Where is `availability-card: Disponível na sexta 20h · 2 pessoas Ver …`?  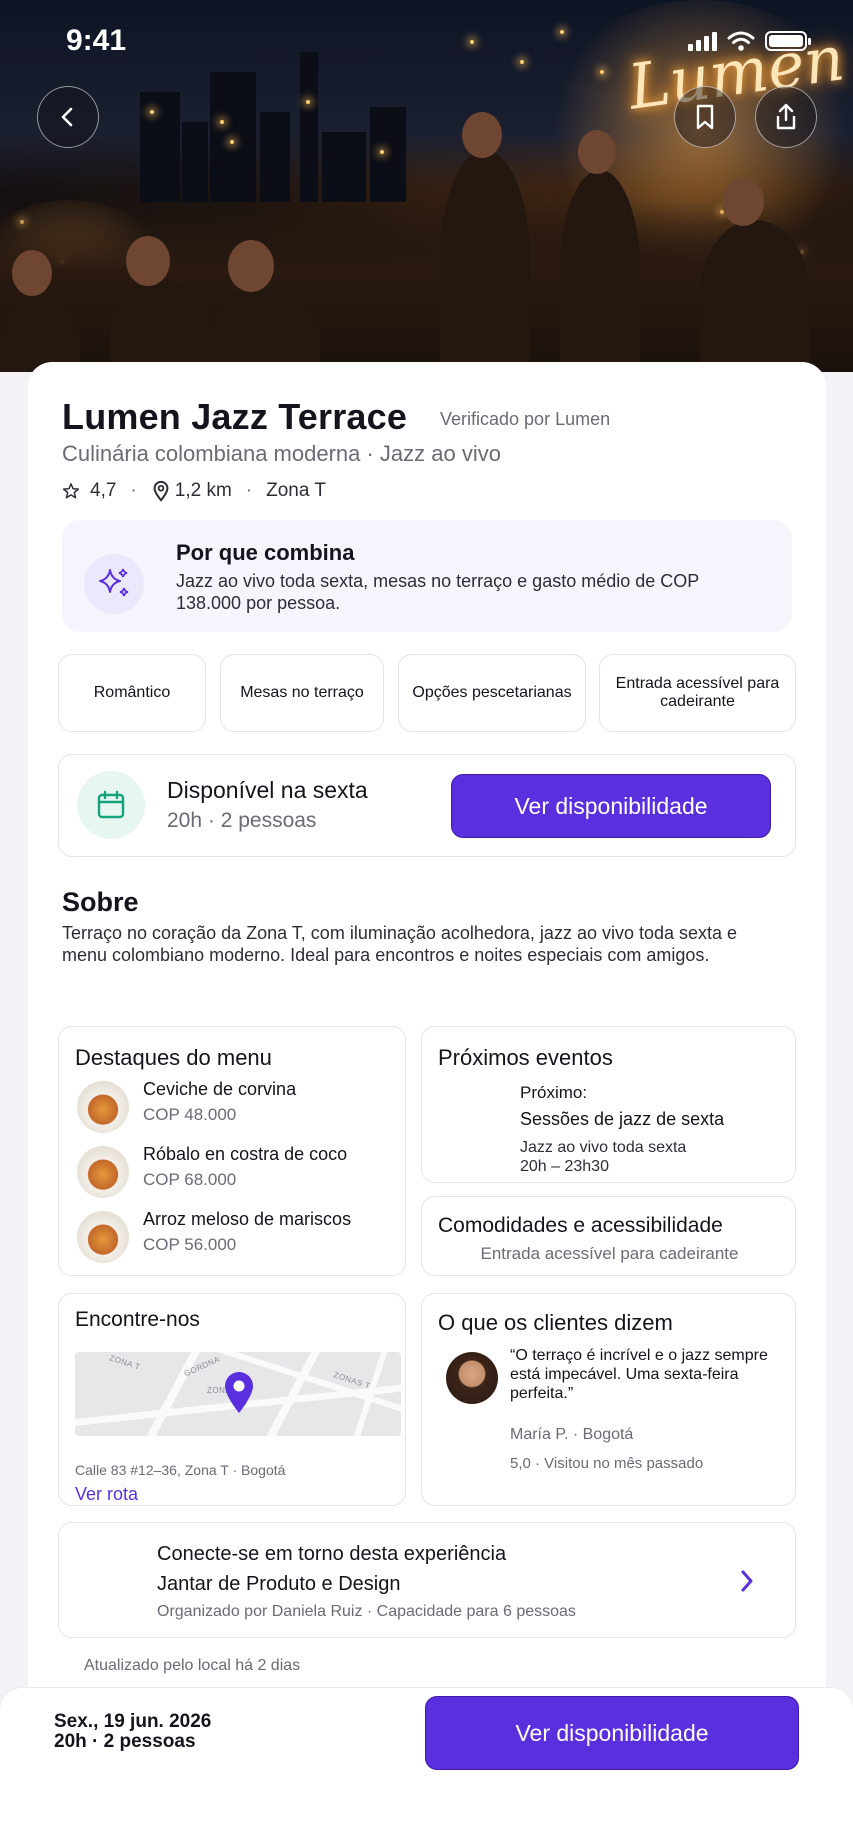 availability-card: Disponível na sexta 20h · 2 pessoas Ver … is located at coordinates (427, 805).